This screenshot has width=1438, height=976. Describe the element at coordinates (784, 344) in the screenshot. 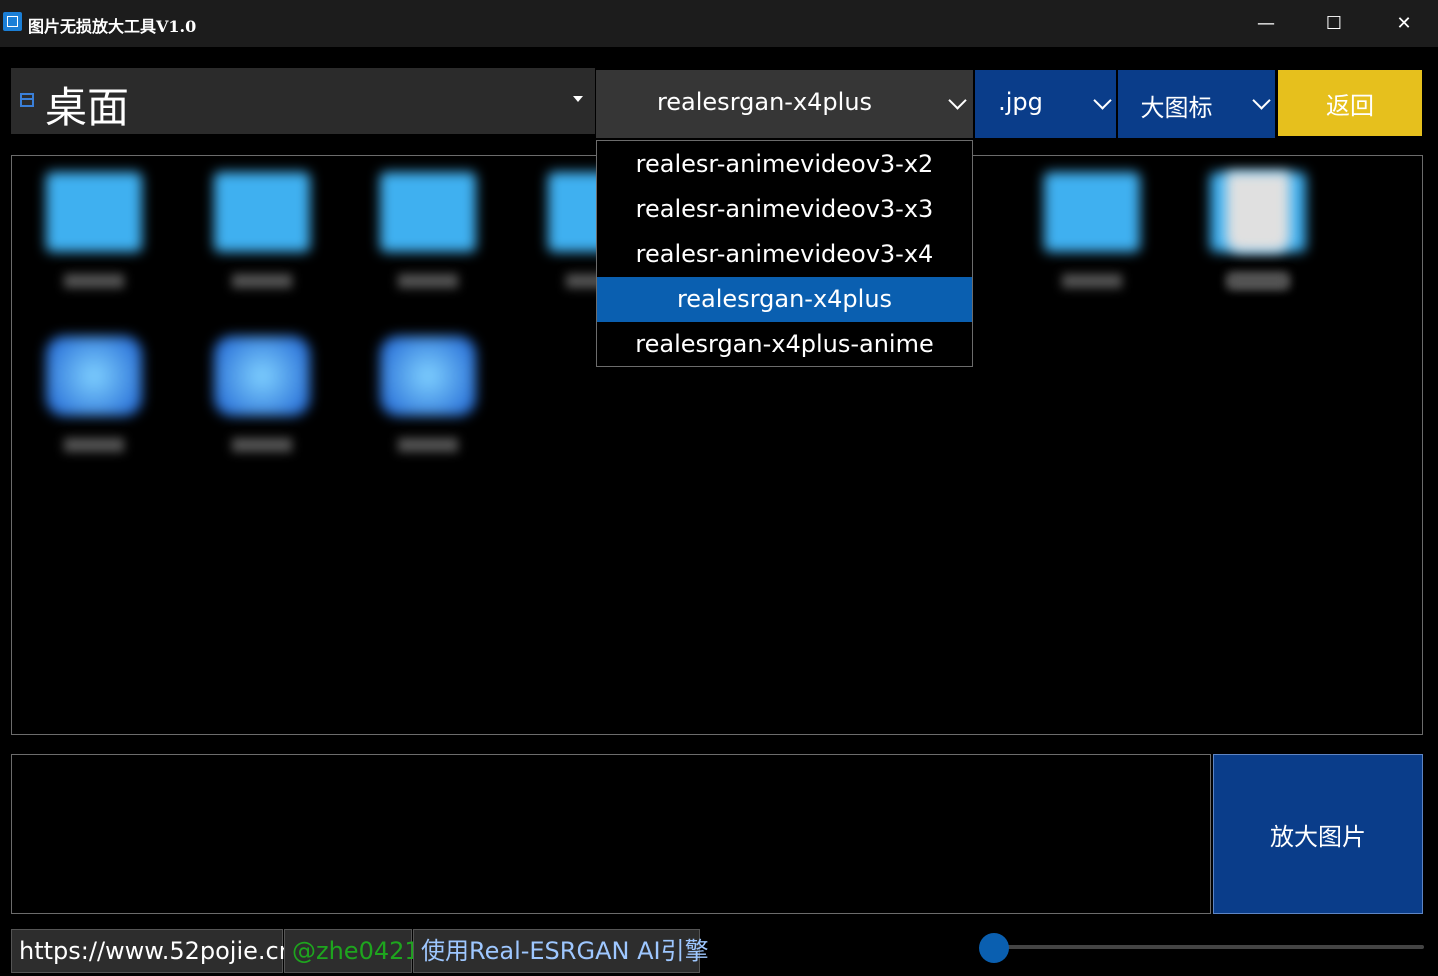

I see `model-option: realesrgan-x4plus-anime` at that location.